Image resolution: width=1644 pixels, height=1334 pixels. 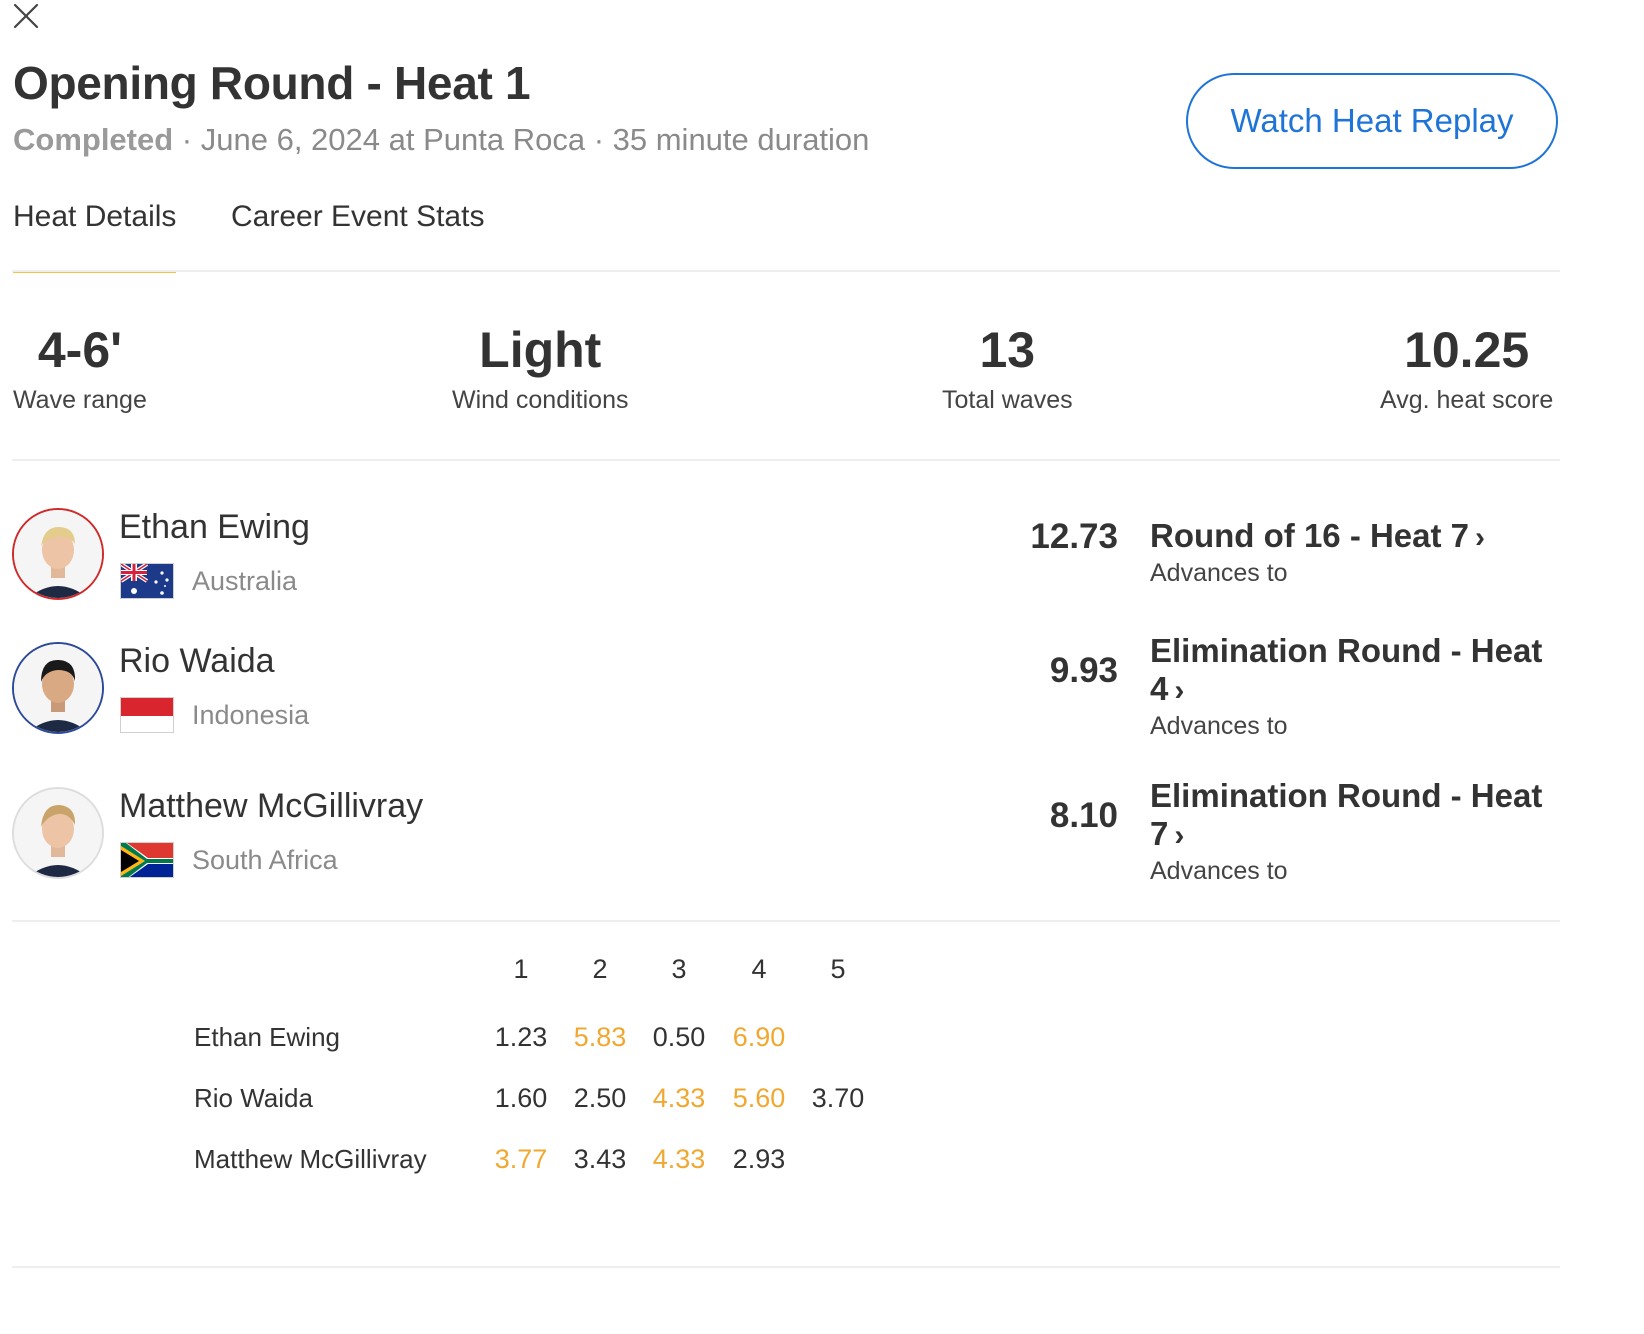 What do you see at coordinates (357, 235) in the screenshot?
I see `tab-career-event-stats: Career Event Stats` at bounding box center [357, 235].